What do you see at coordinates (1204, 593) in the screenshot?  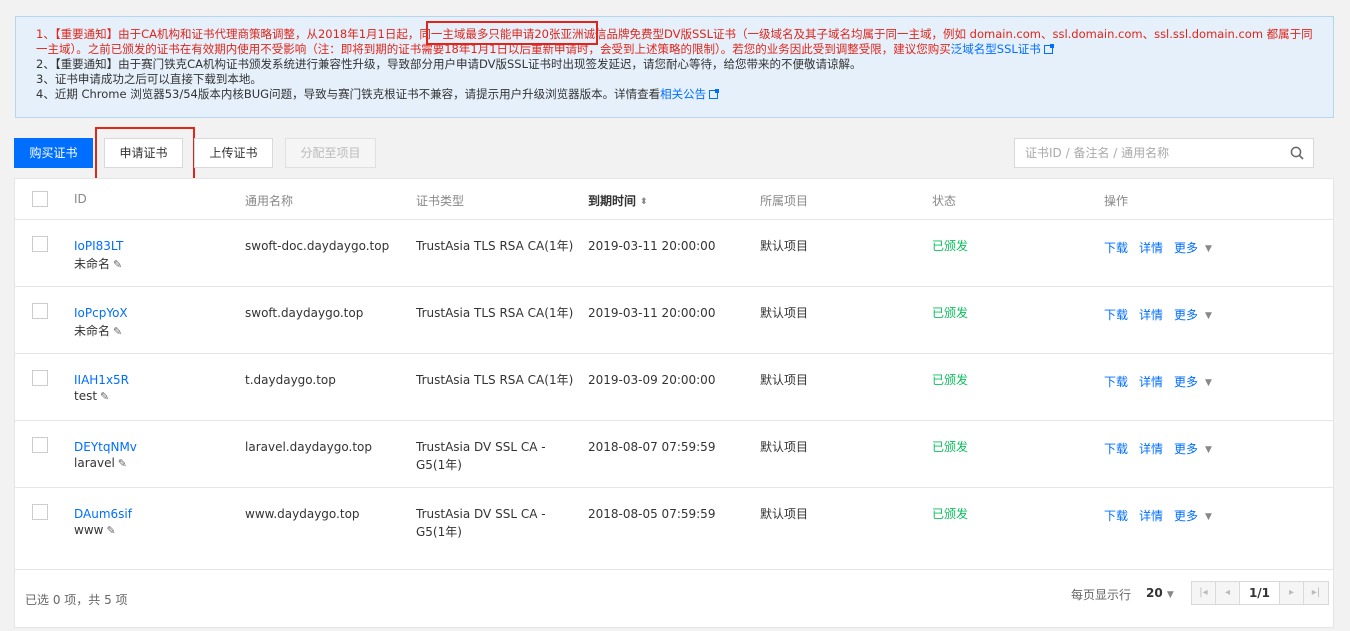 I see `first-page-icon: |◂` at bounding box center [1204, 593].